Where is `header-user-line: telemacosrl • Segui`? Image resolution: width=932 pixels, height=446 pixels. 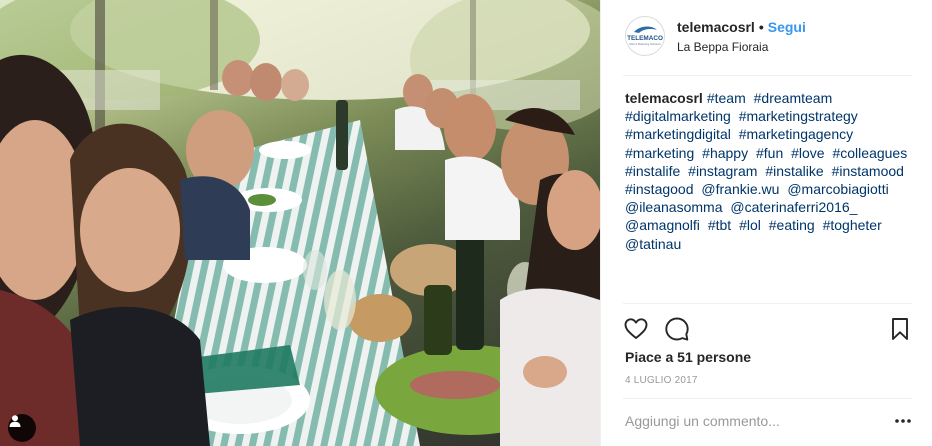 header-user-line: telemacosrl • Segui is located at coordinates (741, 27).